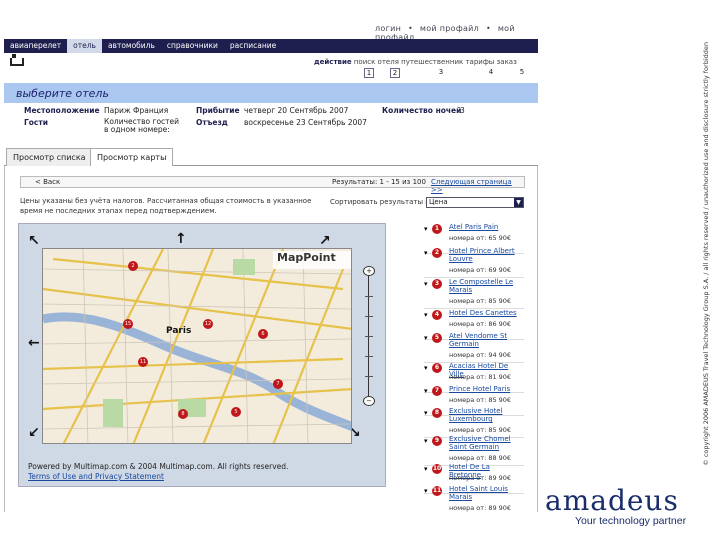  What do you see at coordinates (486, 493) in the screenshot?
I see `hotel-name: Hotel Saint Louis Marais` at bounding box center [486, 493].